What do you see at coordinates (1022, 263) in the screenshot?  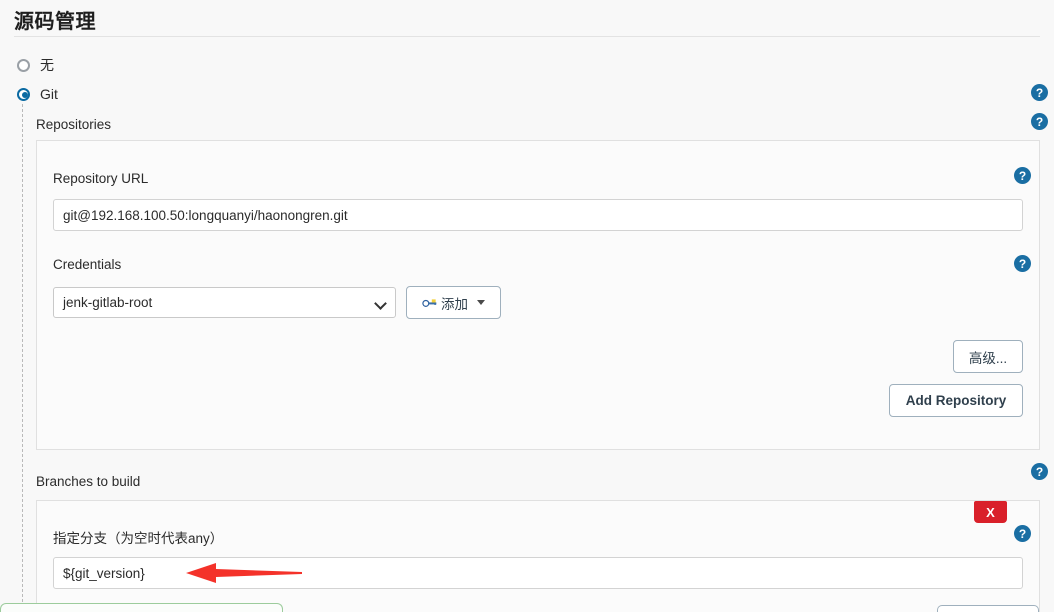 I see `help-icon-credentials: ?` at bounding box center [1022, 263].